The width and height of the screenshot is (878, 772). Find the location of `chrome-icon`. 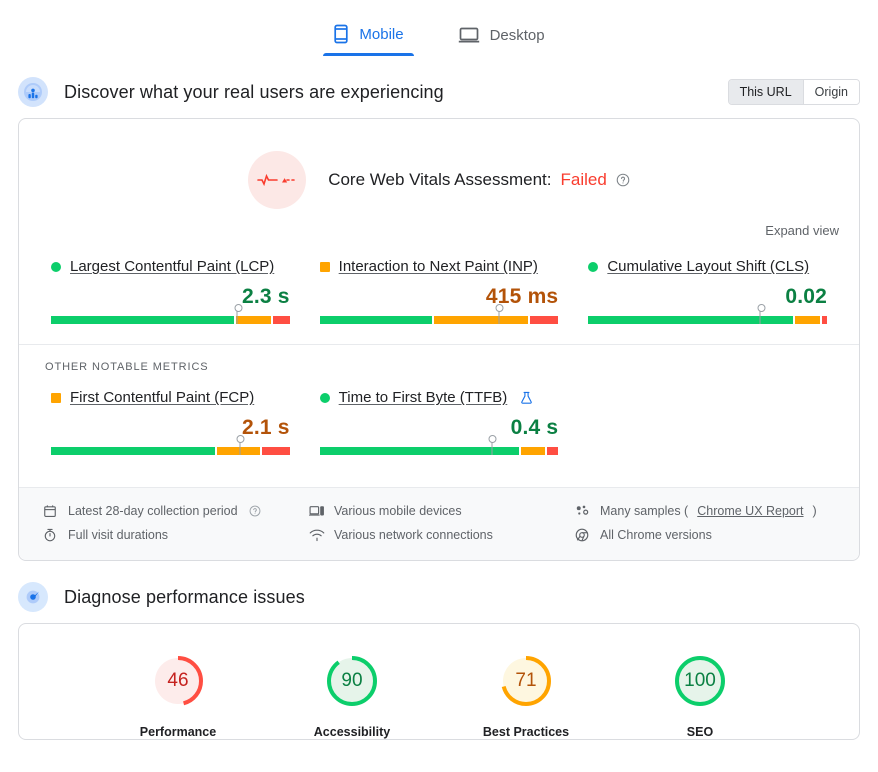

chrome-icon is located at coordinates (583, 535).